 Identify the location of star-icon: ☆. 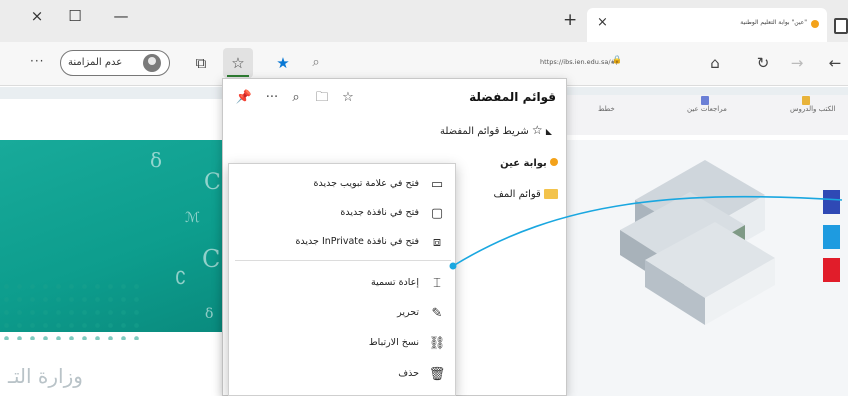
(537, 130).